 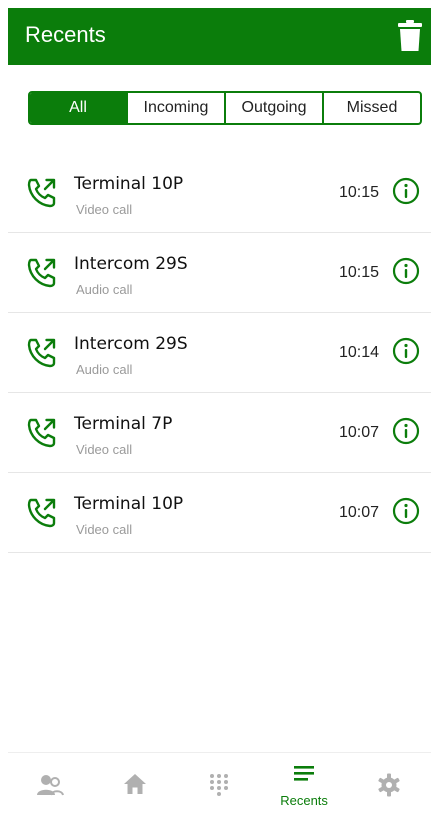 I want to click on app-header: Recents, so click(x=219, y=36).